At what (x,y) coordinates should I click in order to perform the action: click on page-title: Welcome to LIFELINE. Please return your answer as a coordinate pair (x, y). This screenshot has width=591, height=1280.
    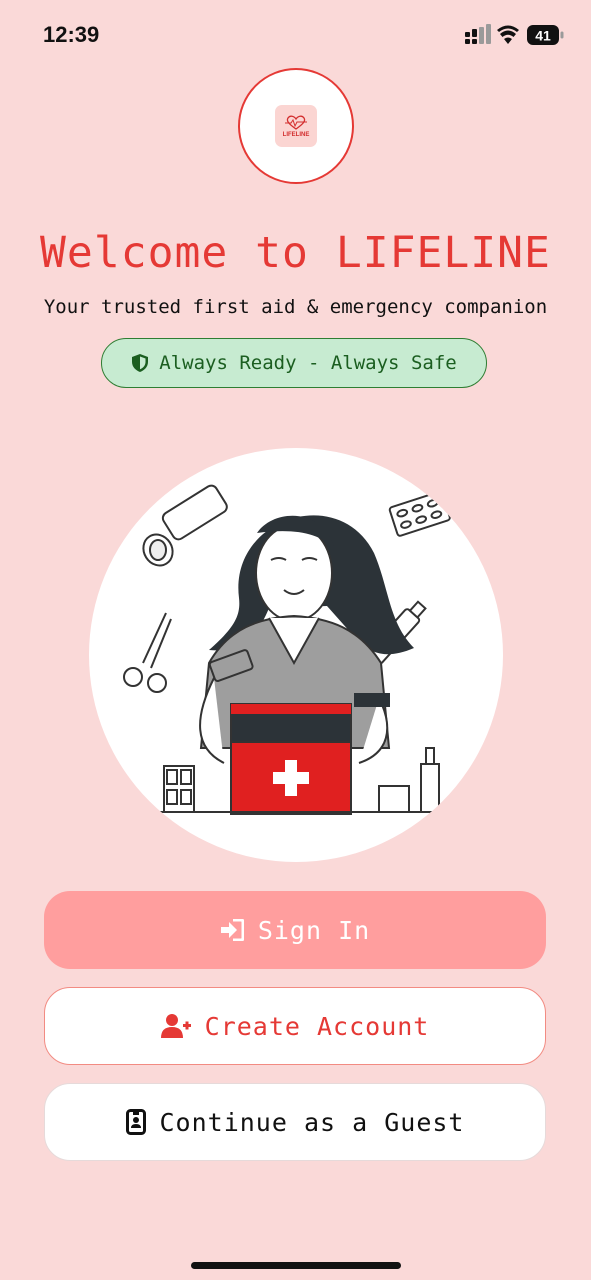
    Looking at the image, I should click on (295, 253).